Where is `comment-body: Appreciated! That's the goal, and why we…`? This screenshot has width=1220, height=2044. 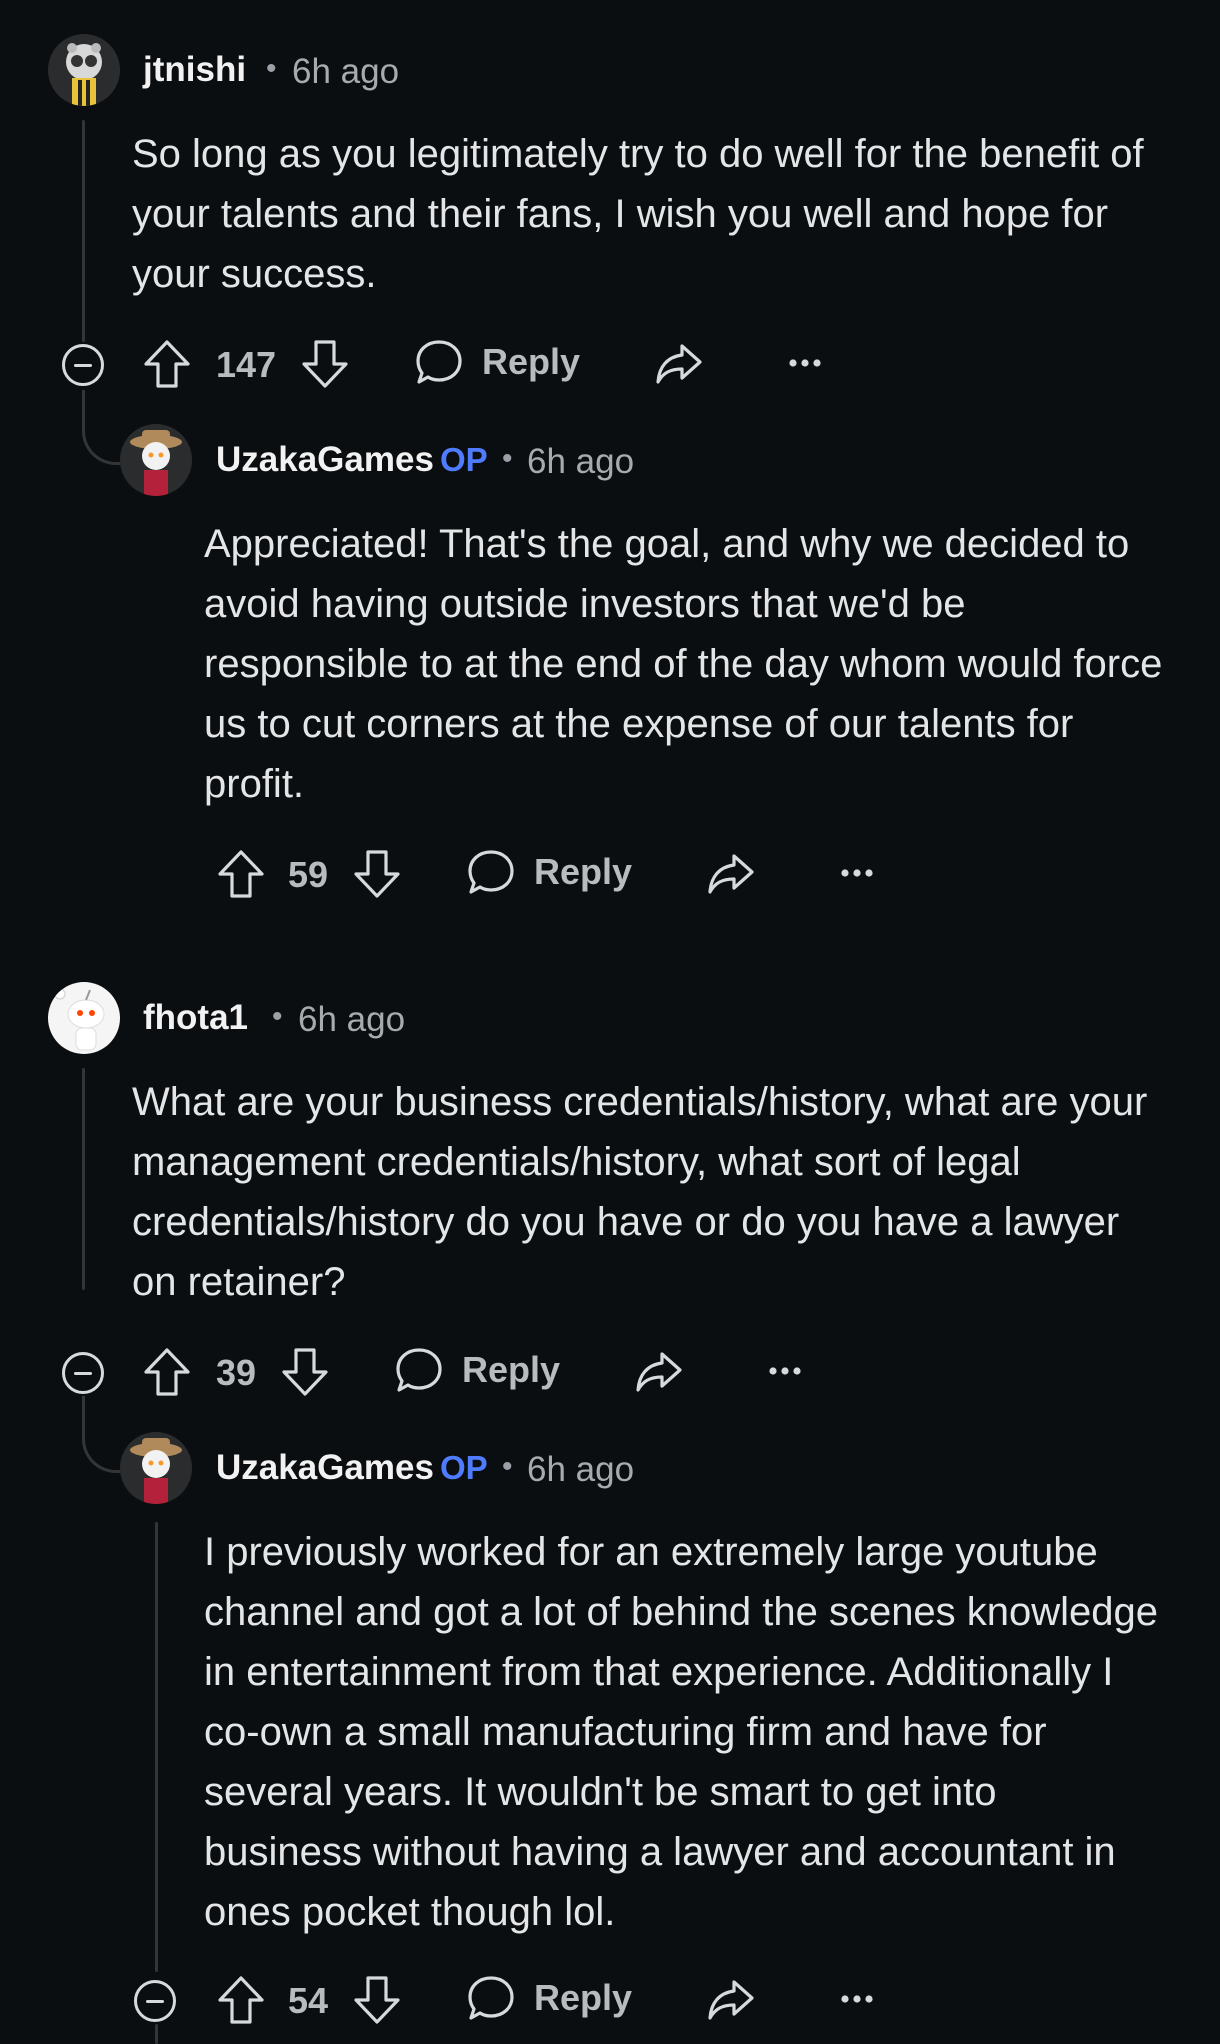
comment-body: Appreciated! That's the goal, and why we… is located at coordinates (684, 664).